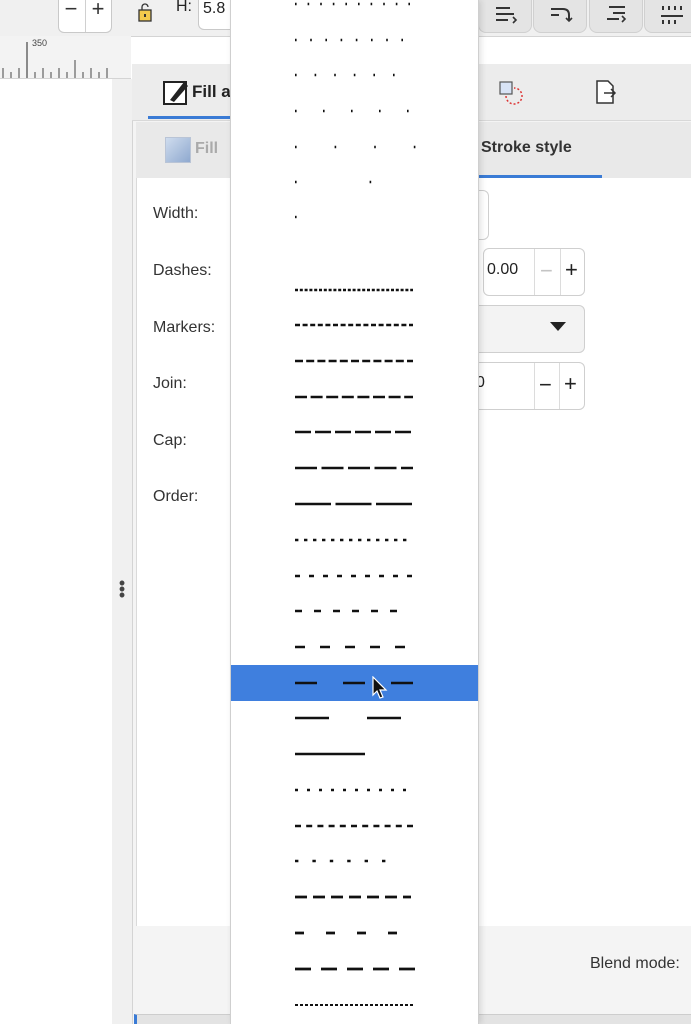 Image resolution: width=691 pixels, height=1024 pixels. I want to click on miter-limit-input: − +, so click(527, 386).